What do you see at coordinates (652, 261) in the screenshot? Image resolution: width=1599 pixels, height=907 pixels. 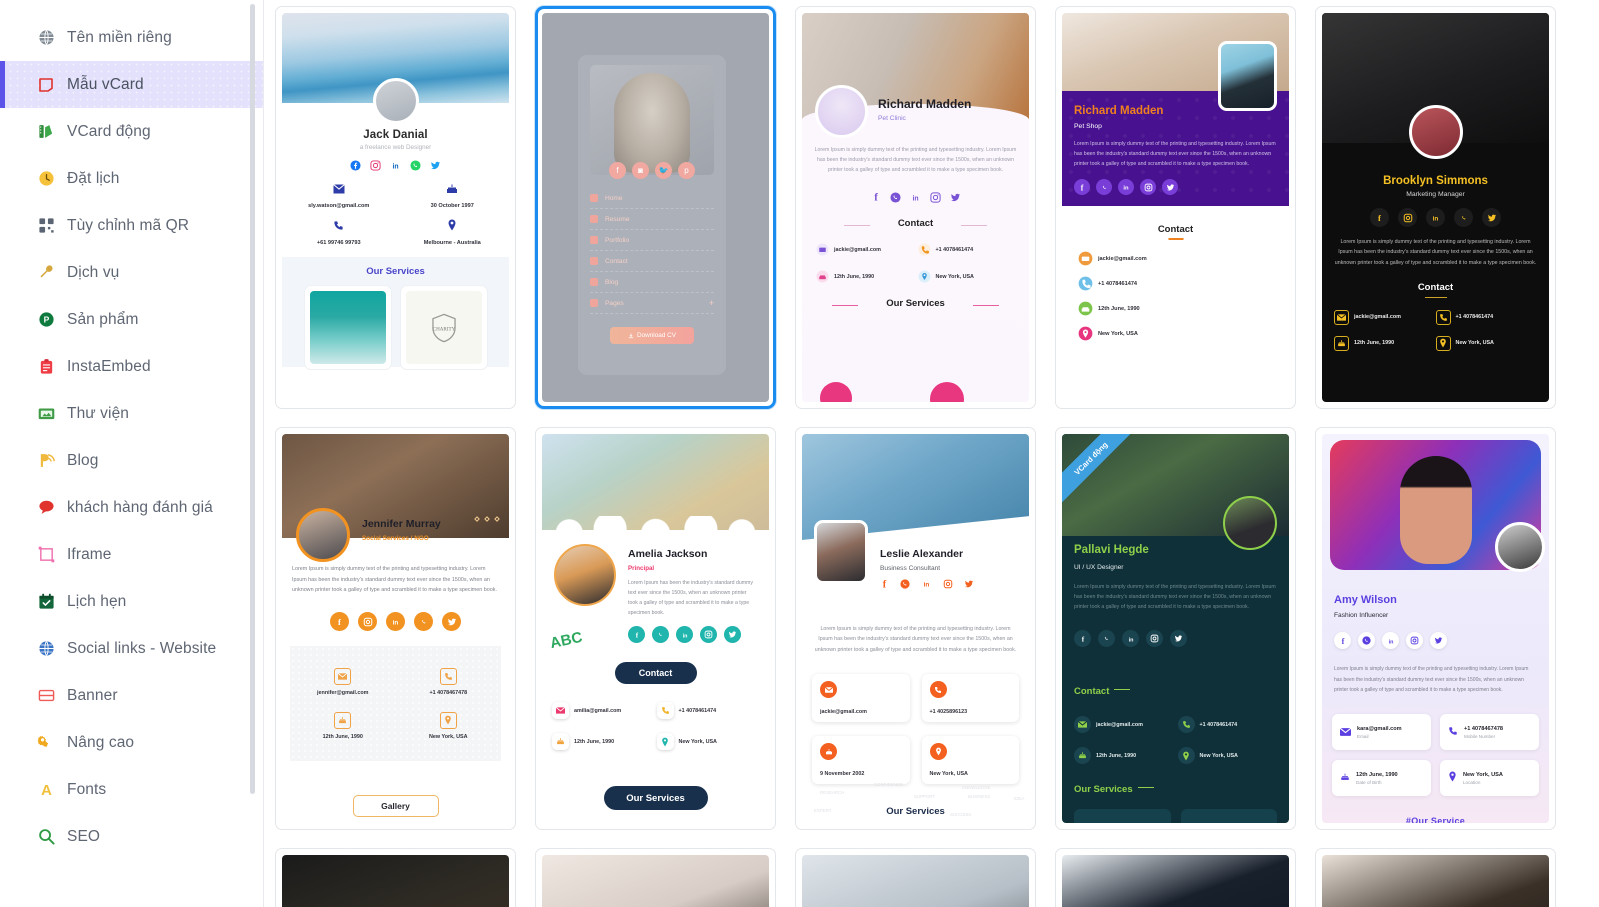 I see `menu-item-contact: Contact` at bounding box center [652, 261].